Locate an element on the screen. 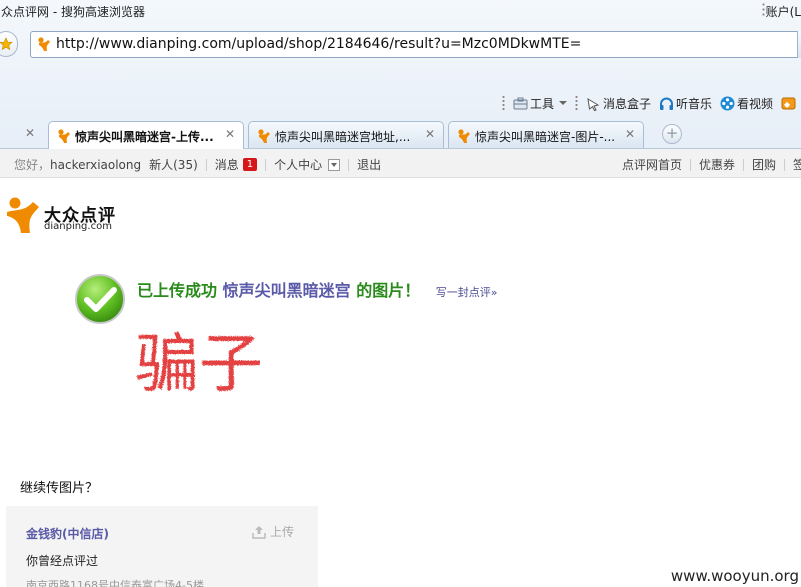 The image size is (801, 587). checkin-link: 签 is located at coordinates (797, 164).